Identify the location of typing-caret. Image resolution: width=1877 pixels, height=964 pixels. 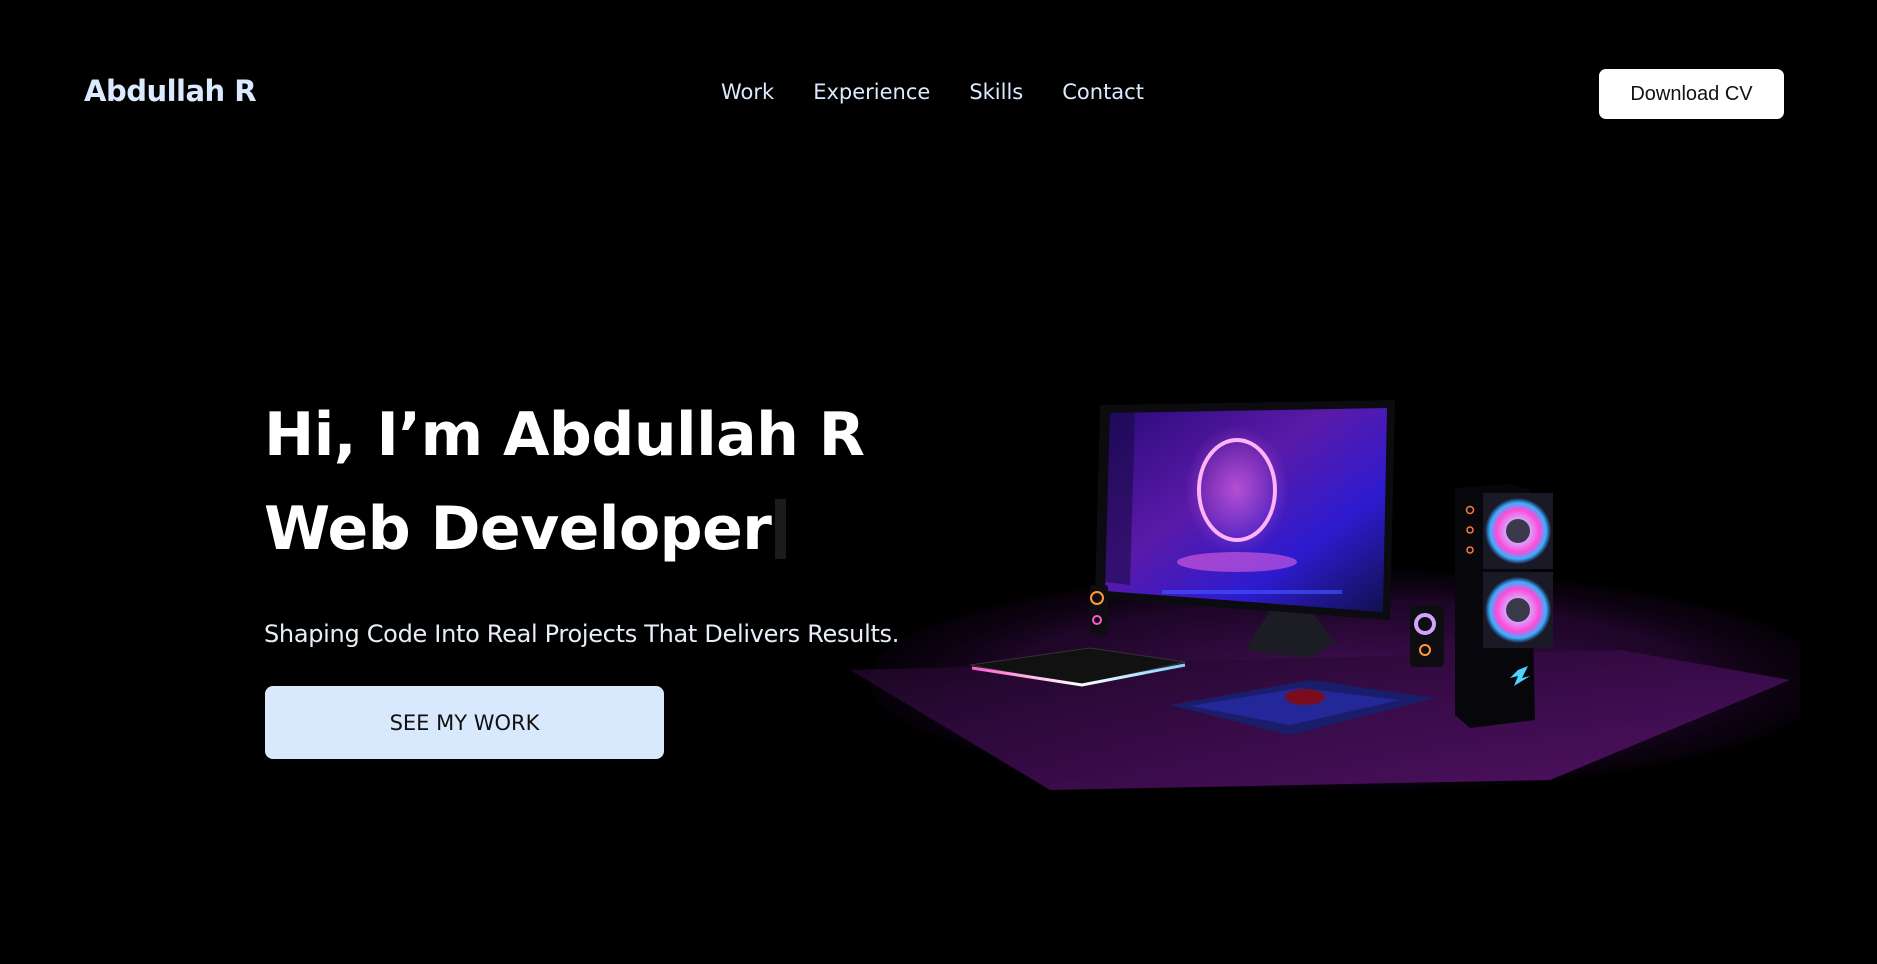
(781, 529).